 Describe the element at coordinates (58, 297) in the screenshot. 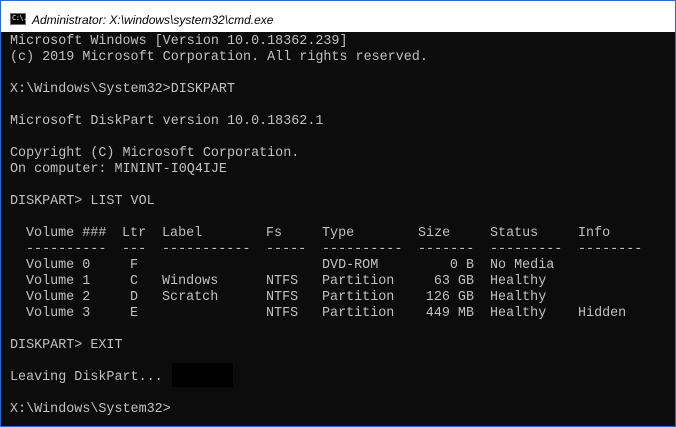

I see `volume-number: Volume 2` at that location.